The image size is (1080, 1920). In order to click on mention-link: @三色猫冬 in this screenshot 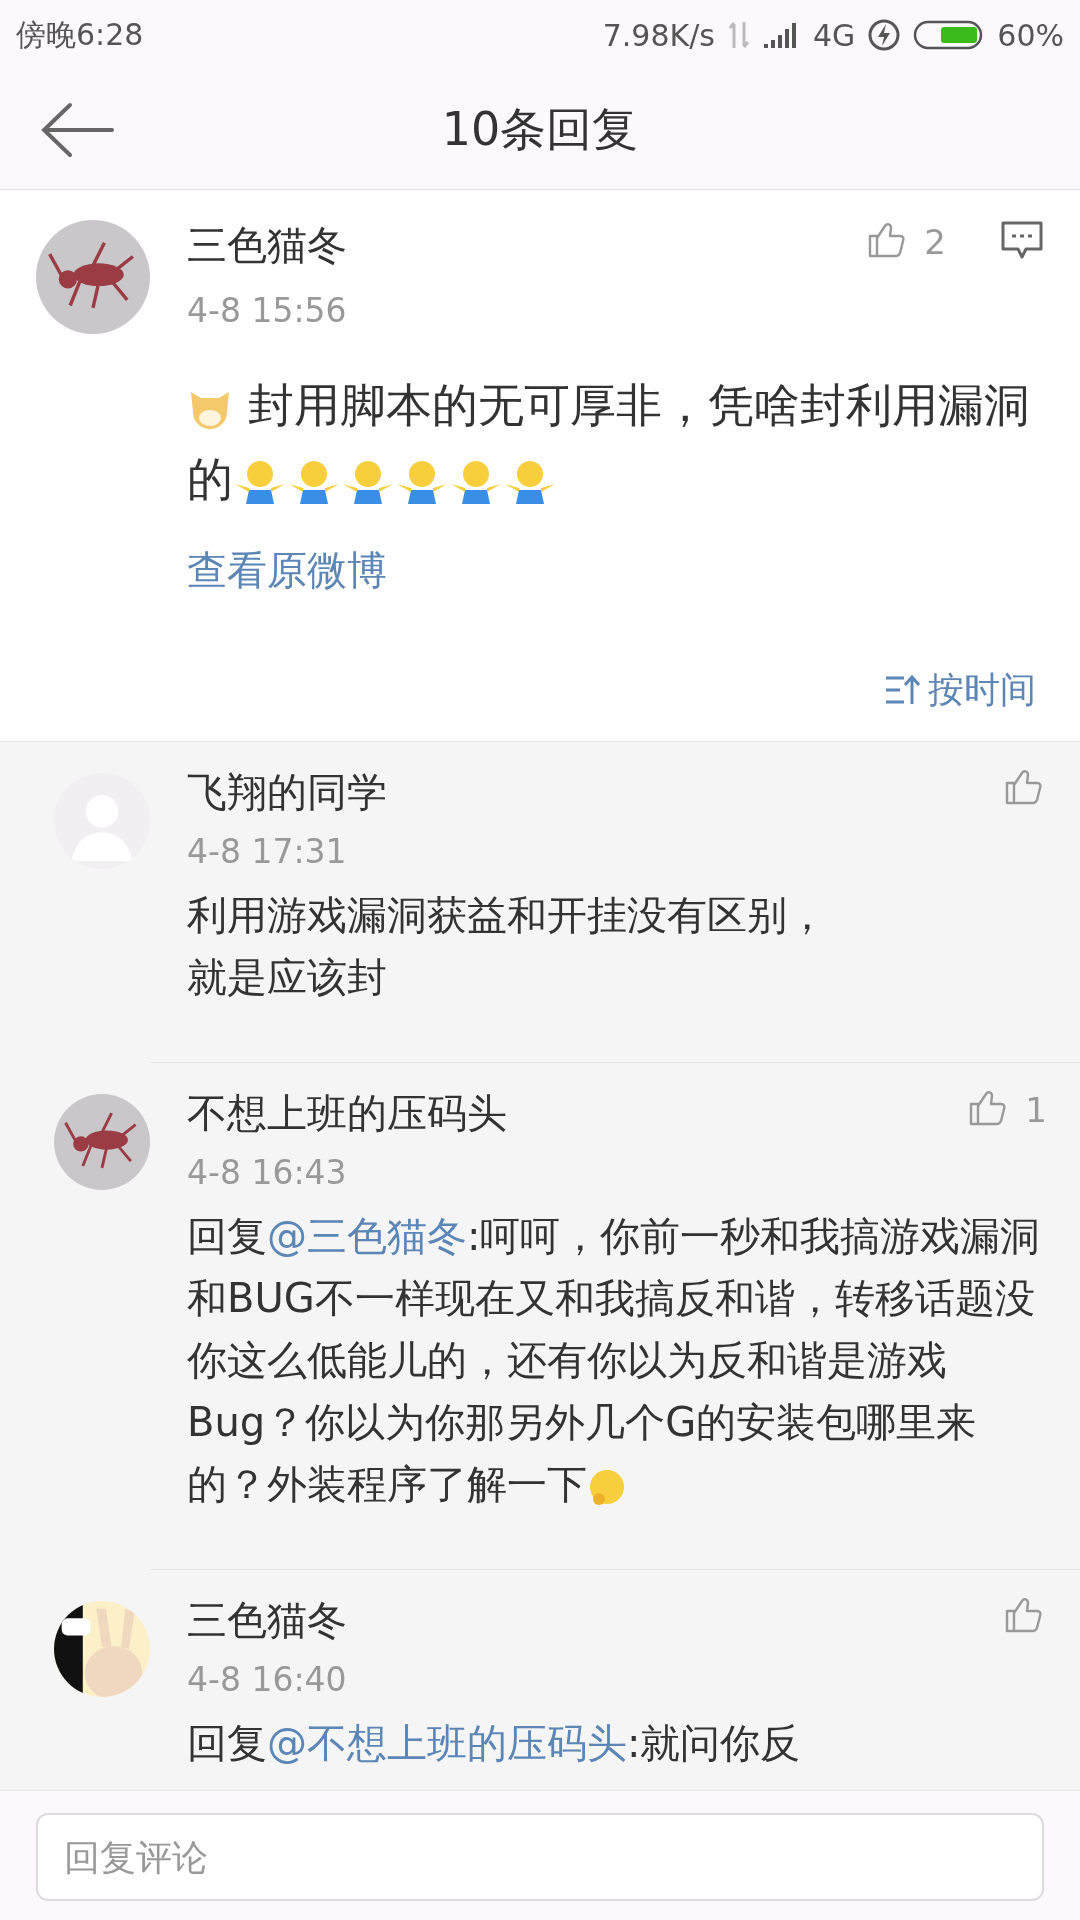, I will do `click(367, 1236)`.